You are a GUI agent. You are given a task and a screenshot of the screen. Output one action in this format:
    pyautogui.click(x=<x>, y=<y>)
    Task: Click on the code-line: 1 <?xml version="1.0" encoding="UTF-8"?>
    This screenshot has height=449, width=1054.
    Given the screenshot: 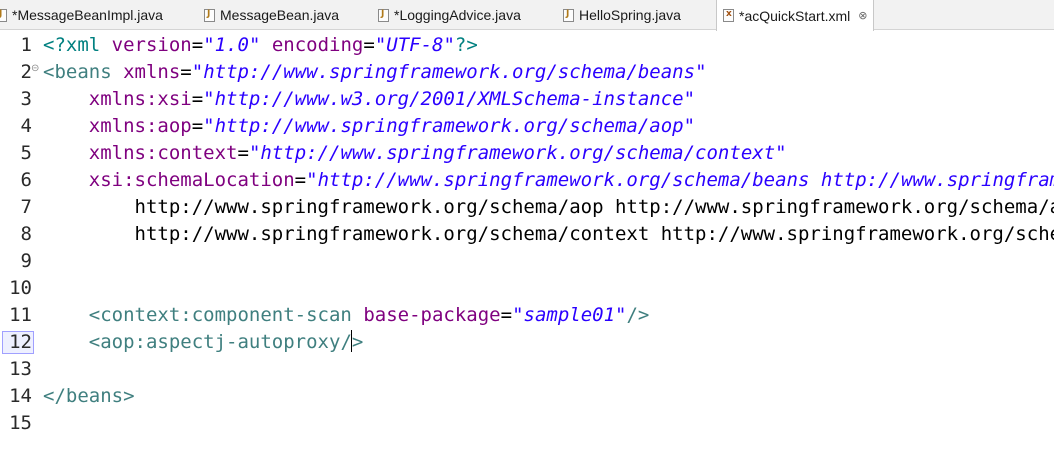 What is the action you would take?
    pyautogui.click(x=527, y=45)
    